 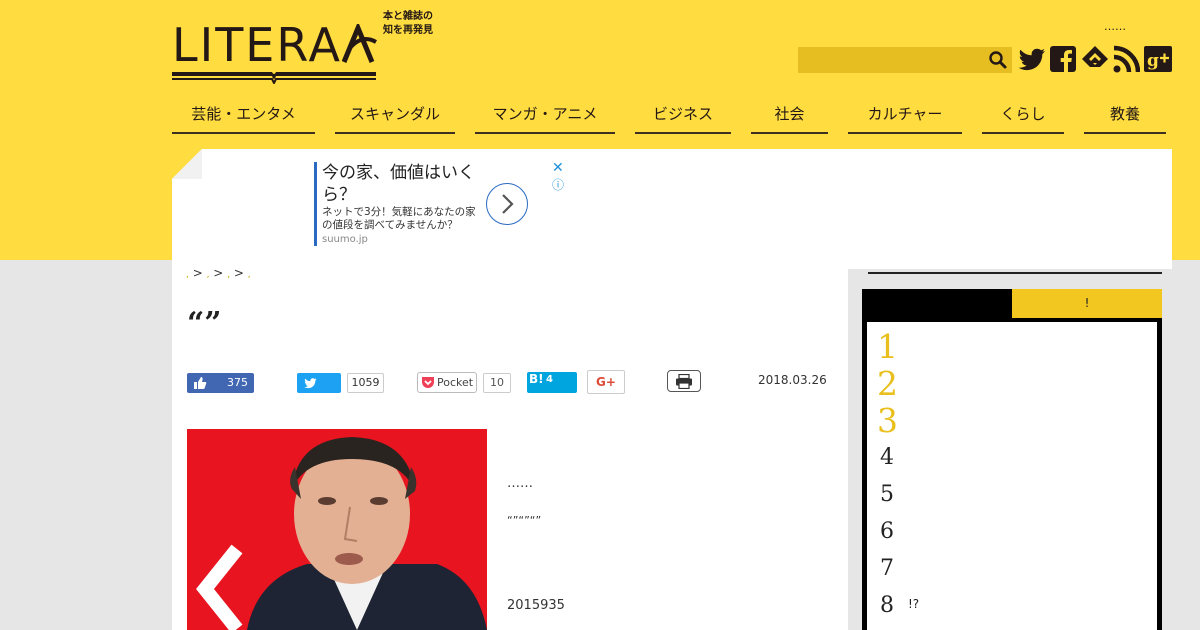 I want to click on logo-swirl-icon, so click(x=359, y=43).